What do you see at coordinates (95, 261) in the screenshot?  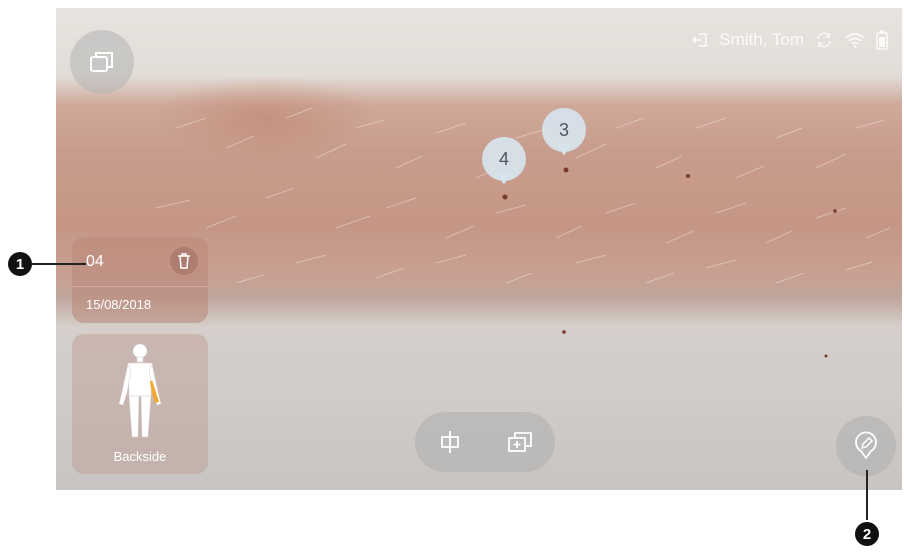 I see `lesion-number: 04` at bounding box center [95, 261].